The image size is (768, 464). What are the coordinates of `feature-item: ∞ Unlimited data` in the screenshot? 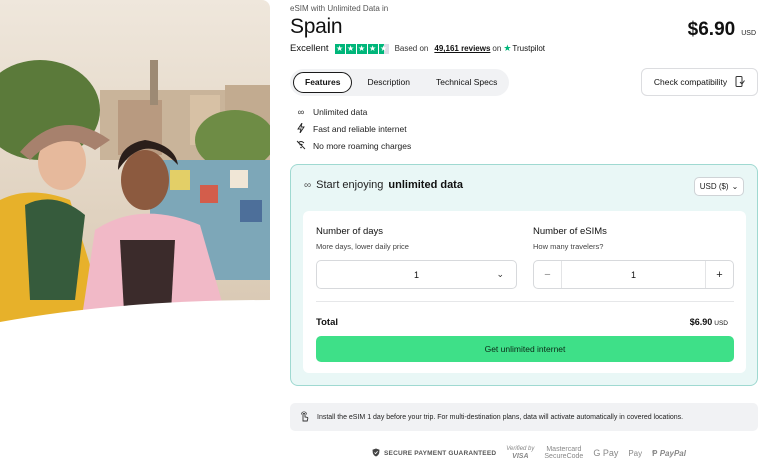 It's located at (353, 111).